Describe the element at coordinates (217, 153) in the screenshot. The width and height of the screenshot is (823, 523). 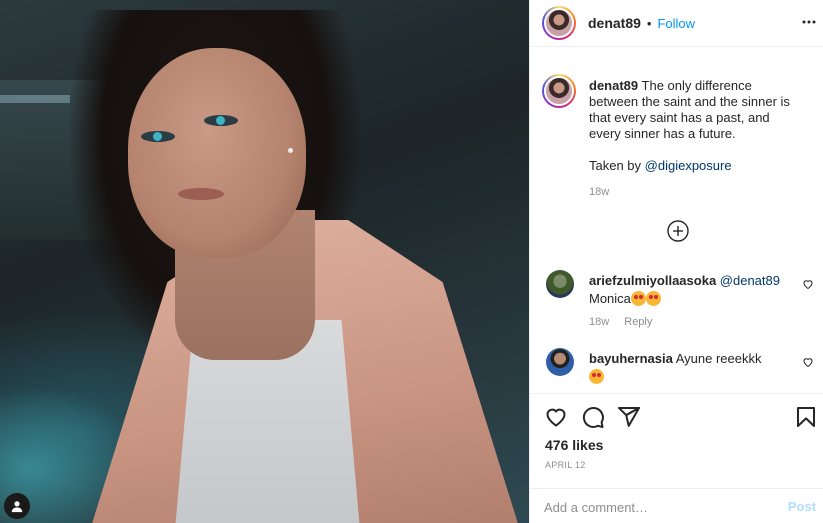
I see `photo-face` at that location.